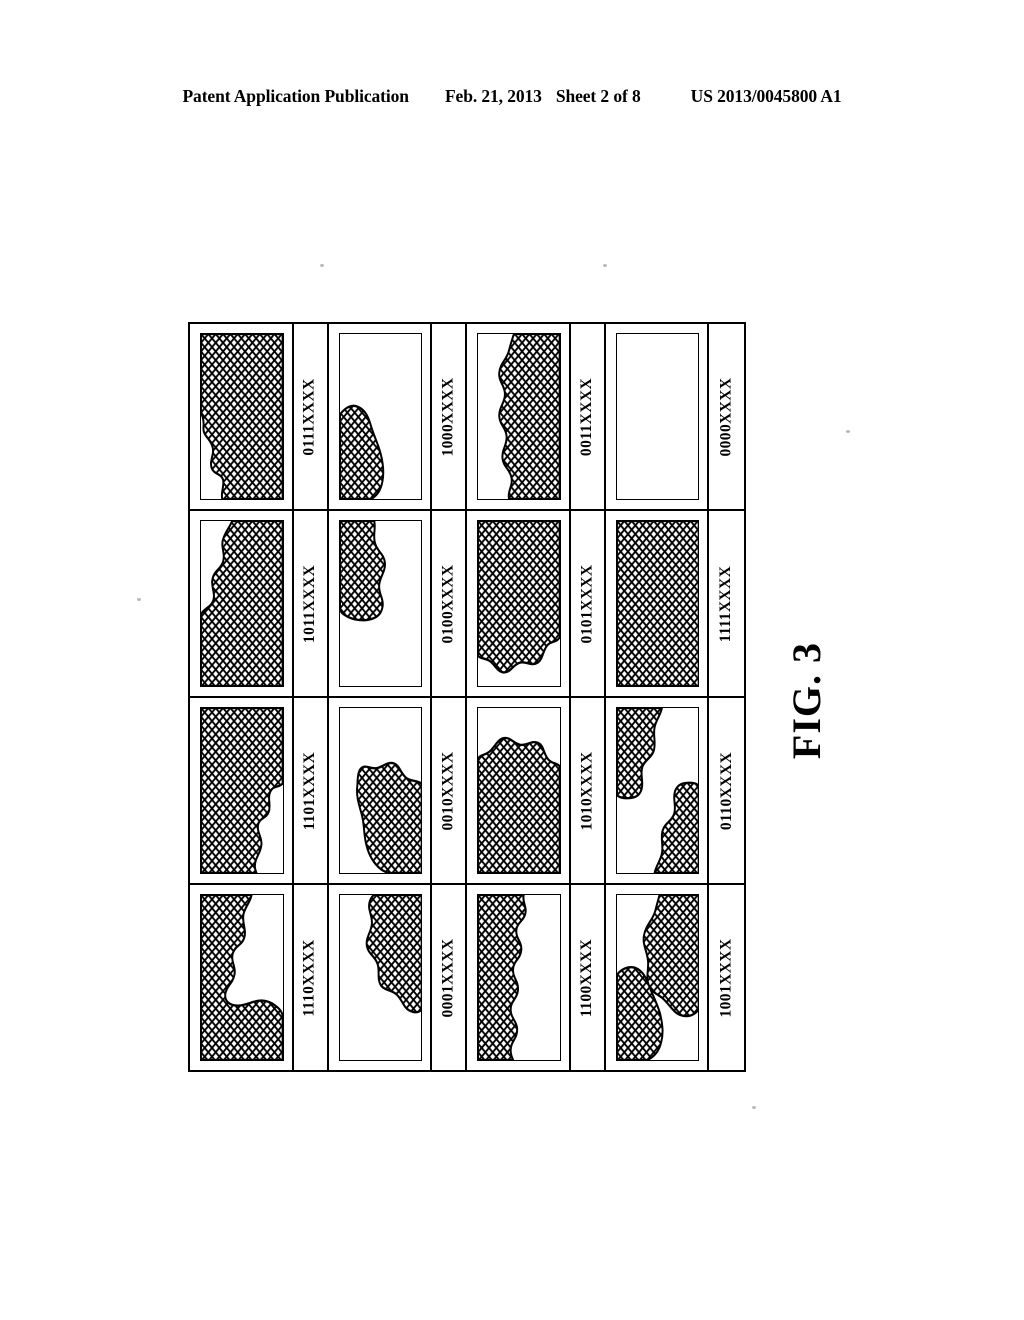  I want to click on header-date: Feb. 21, 2013, so click(493, 96).